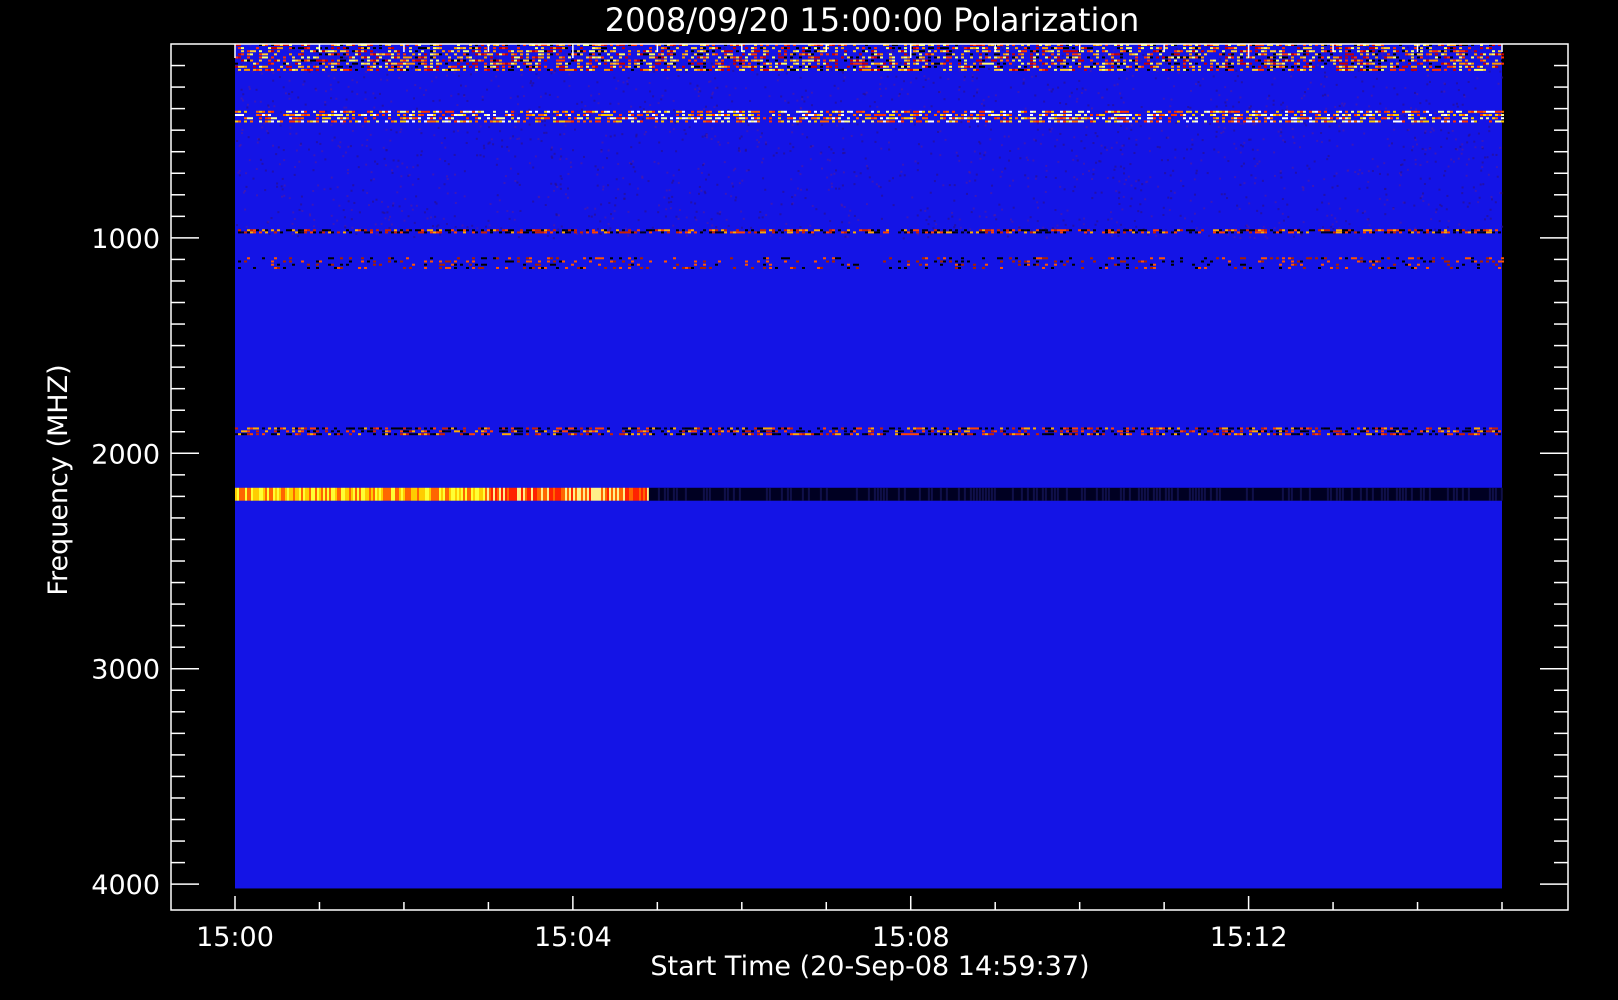 The width and height of the screenshot is (1618, 1000). I want to click on y-tick-label: 3000, so click(125, 670).